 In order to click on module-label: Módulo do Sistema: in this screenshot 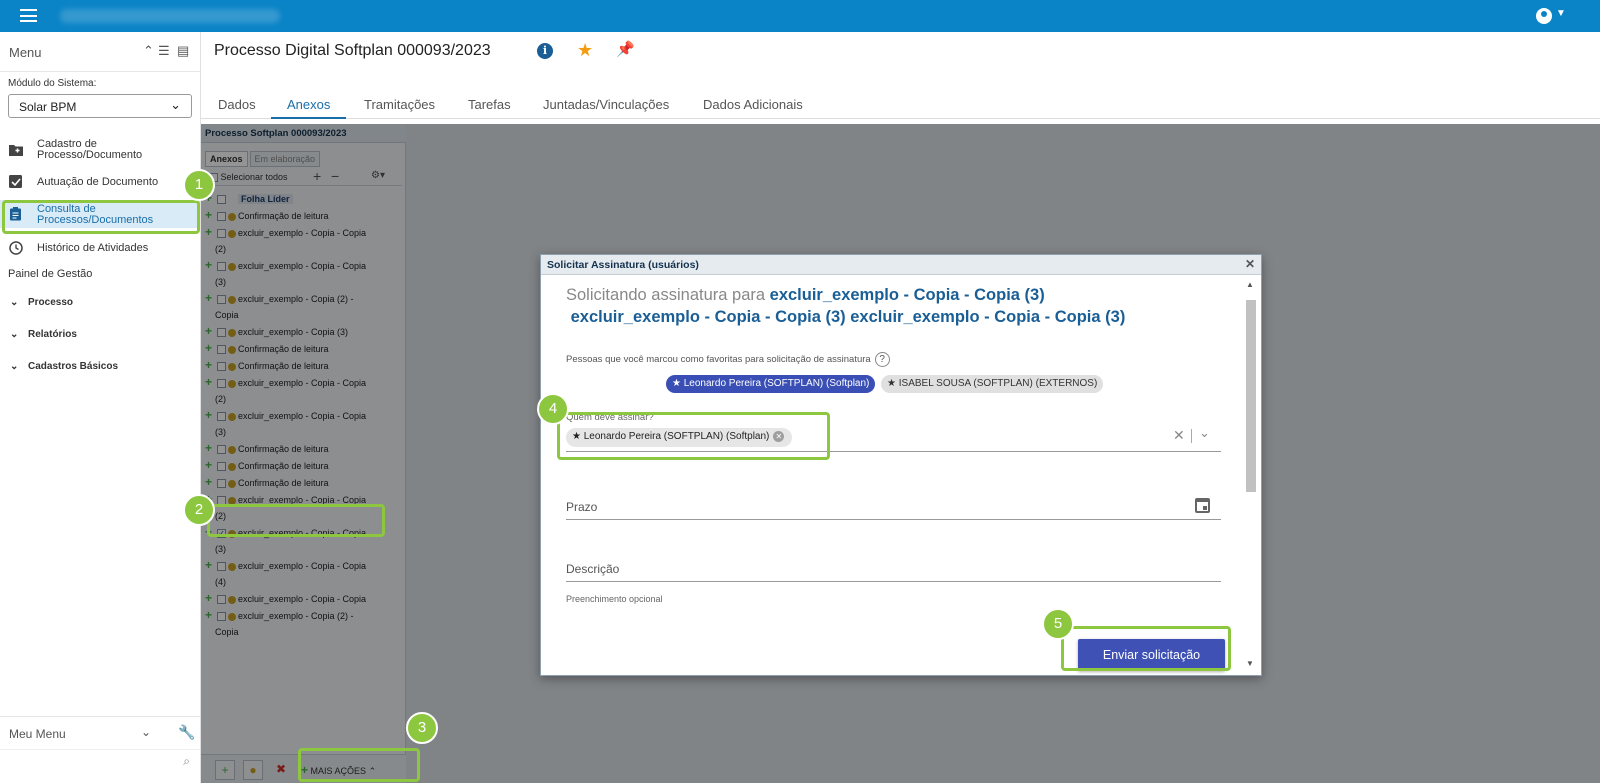, I will do `click(52, 83)`.